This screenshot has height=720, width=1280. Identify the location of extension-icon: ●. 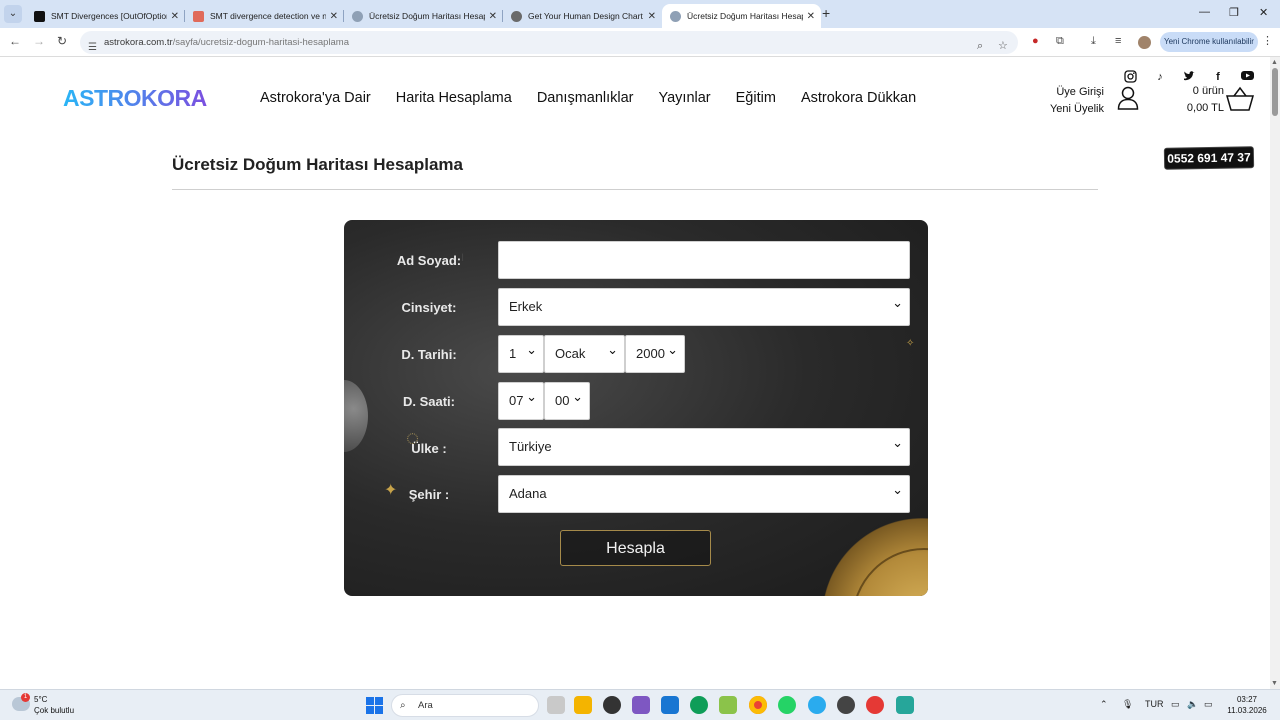
(1035, 41).